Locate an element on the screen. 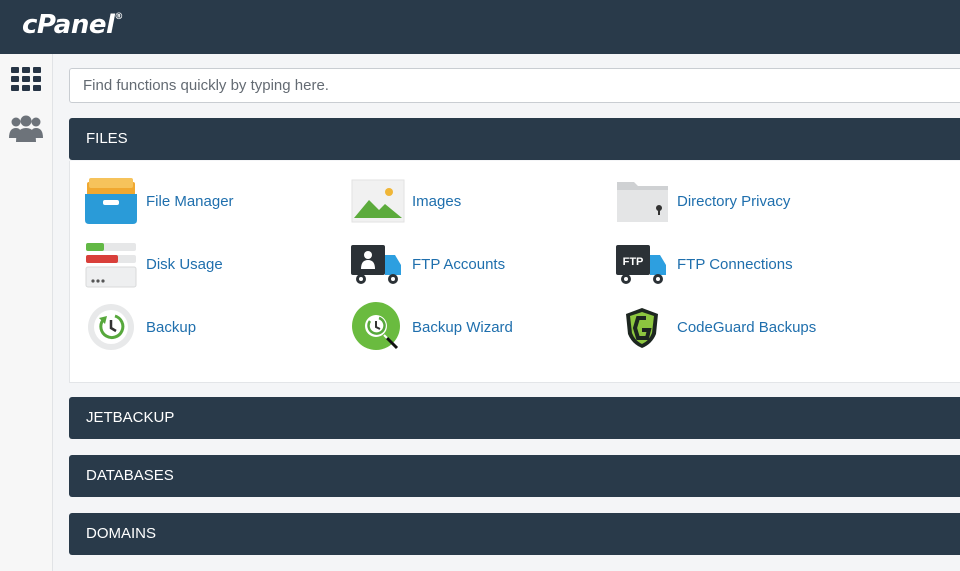 The image size is (960, 571). users-icon is located at coordinates (26, 128).